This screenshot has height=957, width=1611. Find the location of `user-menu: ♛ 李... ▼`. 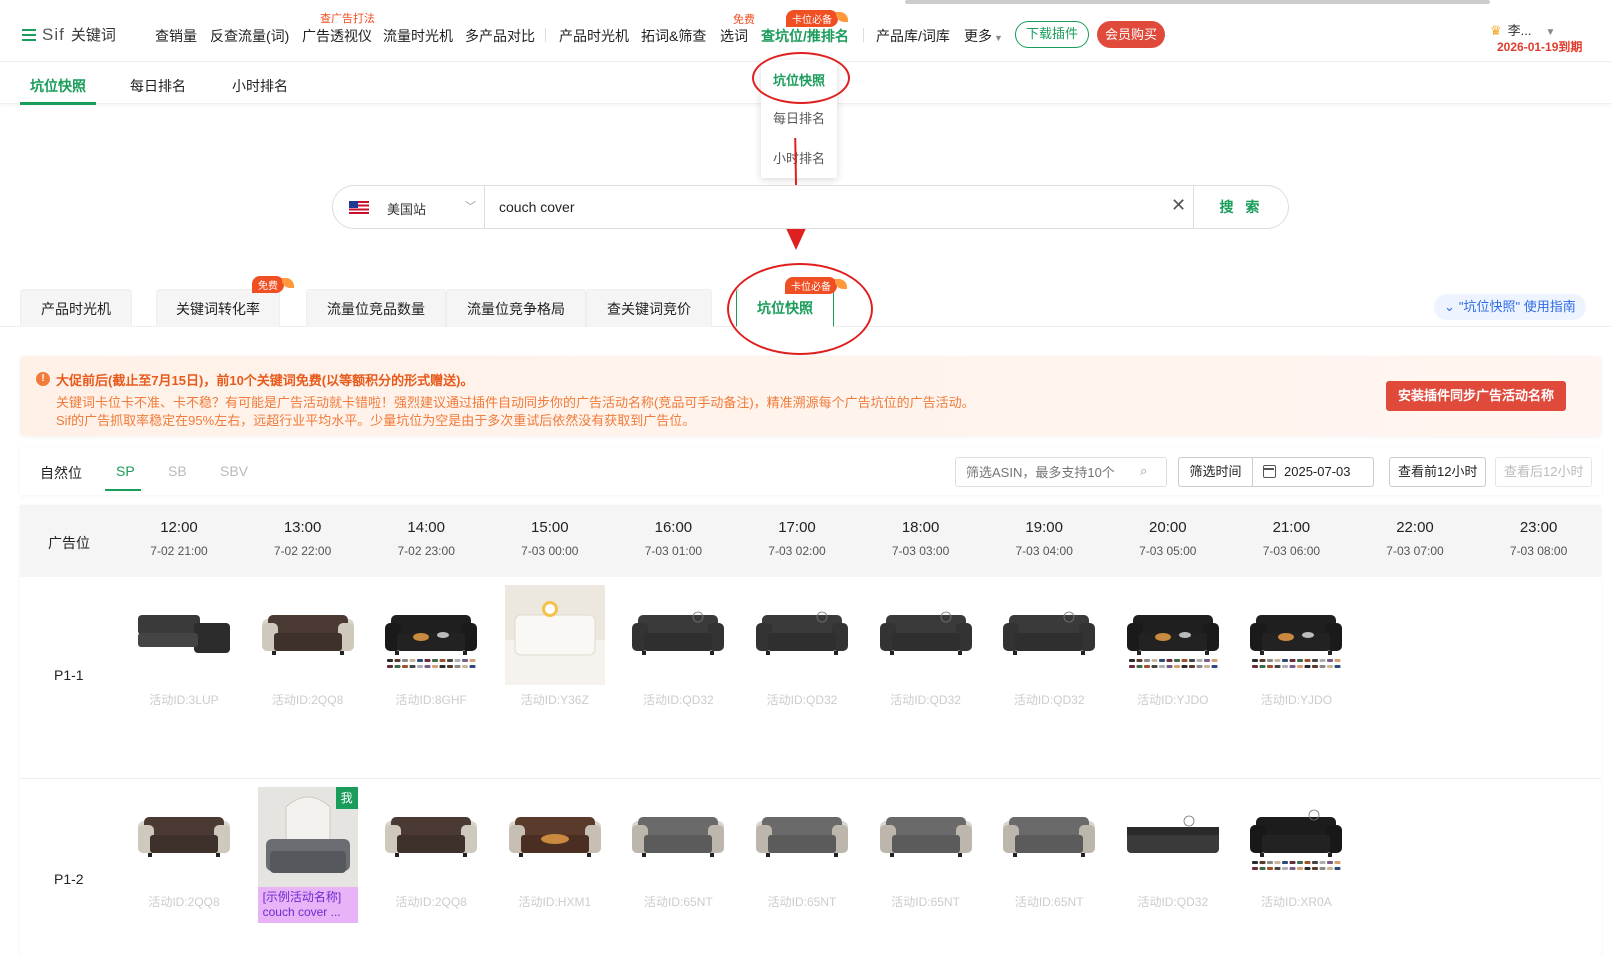

user-menu: ♛ 李... ▼ is located at coordinates (1522, 29).